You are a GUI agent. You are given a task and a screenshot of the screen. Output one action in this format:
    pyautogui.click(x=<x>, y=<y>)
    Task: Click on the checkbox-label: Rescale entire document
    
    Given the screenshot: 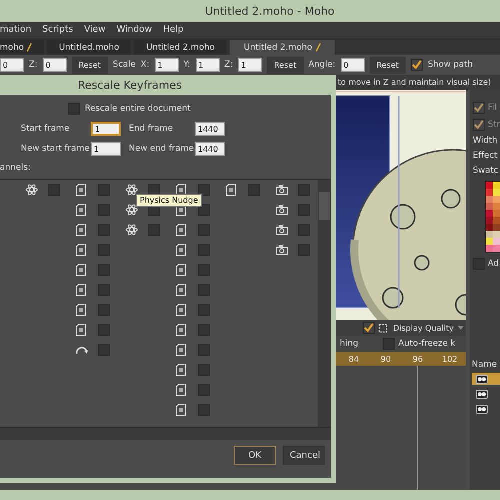 What is the action you would take?
    pyautogui.click(x=138, y=109)
    